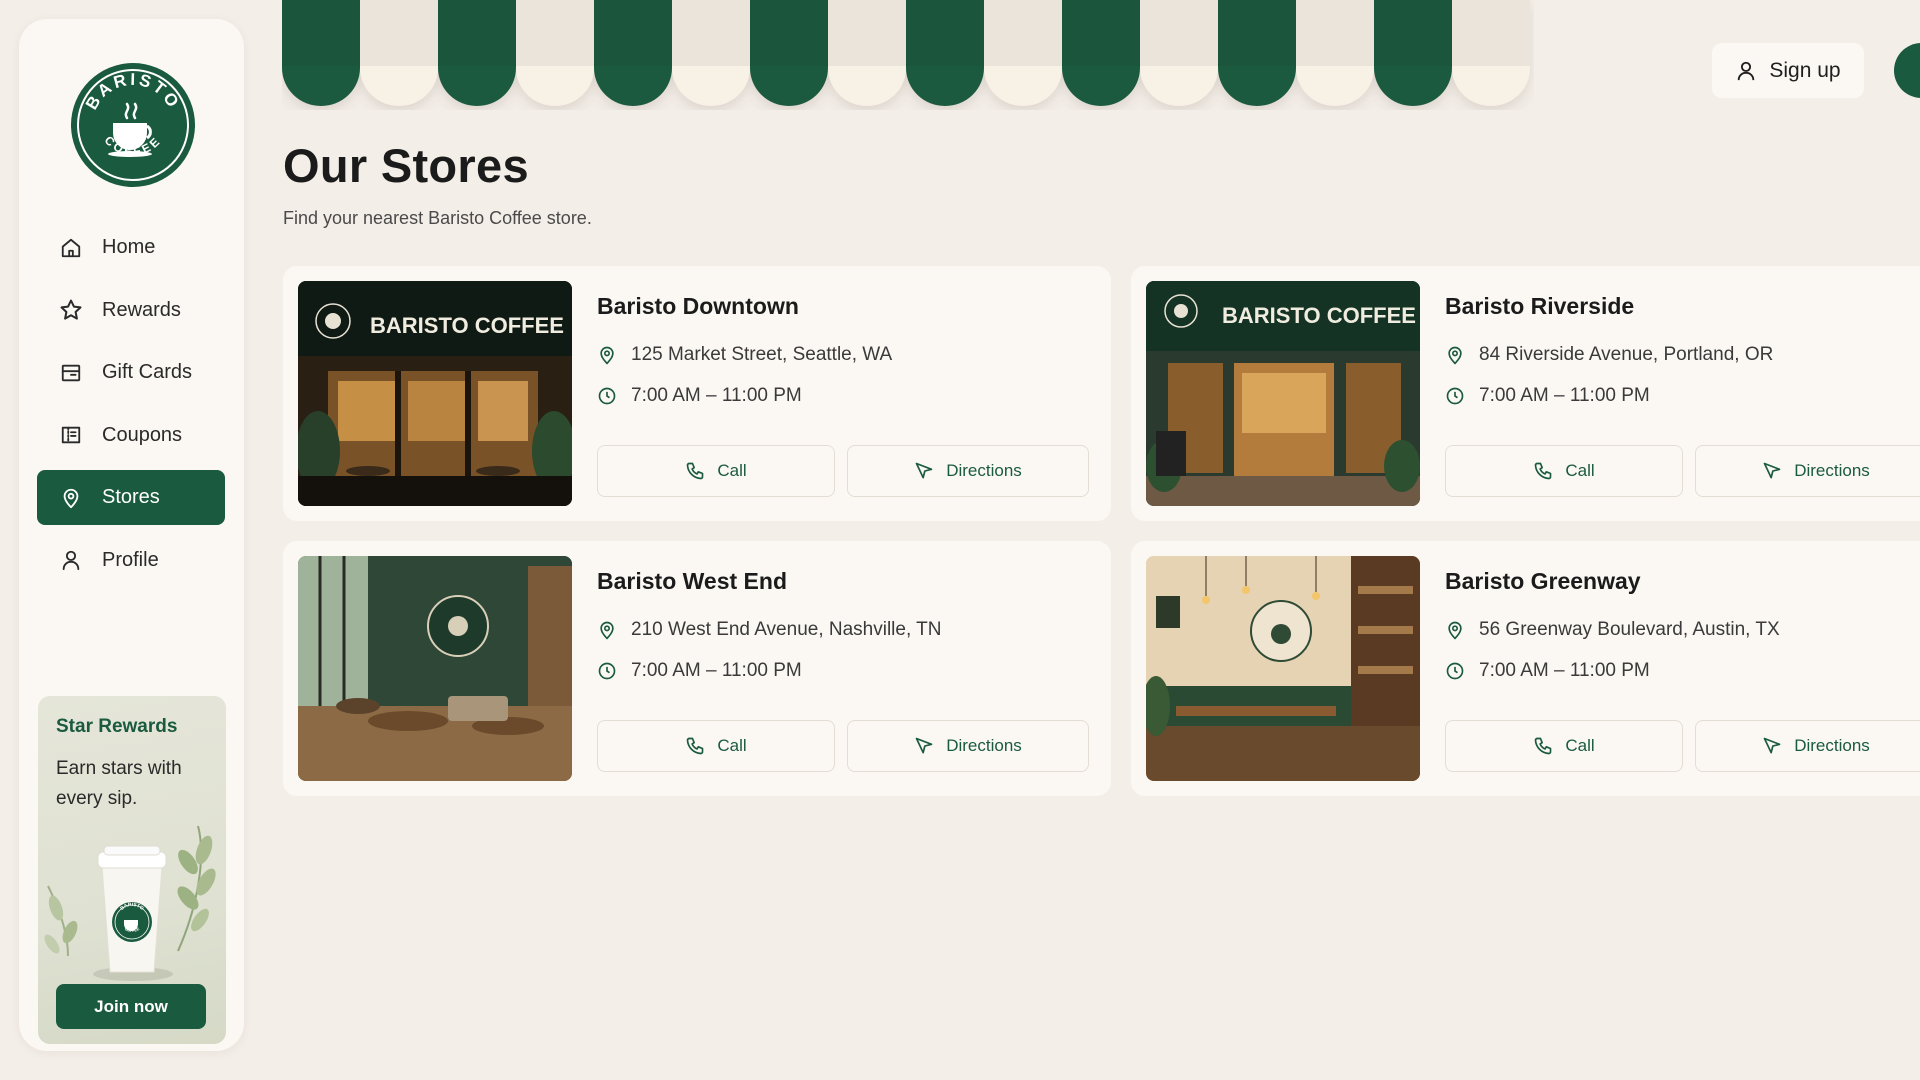 This screenshot has width=1920, height=1080. What do you see at coordinates (147, 372) in the screenshot?
I see `sidebar-item-label: Gift Cards` at bounding box center [147, 372].